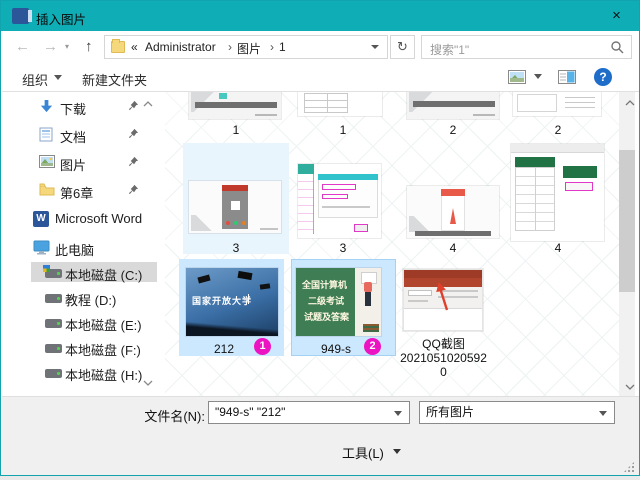 This screenshot has height=480, width=640. I want to click on view-options-caret-icon, so click(538, 76).